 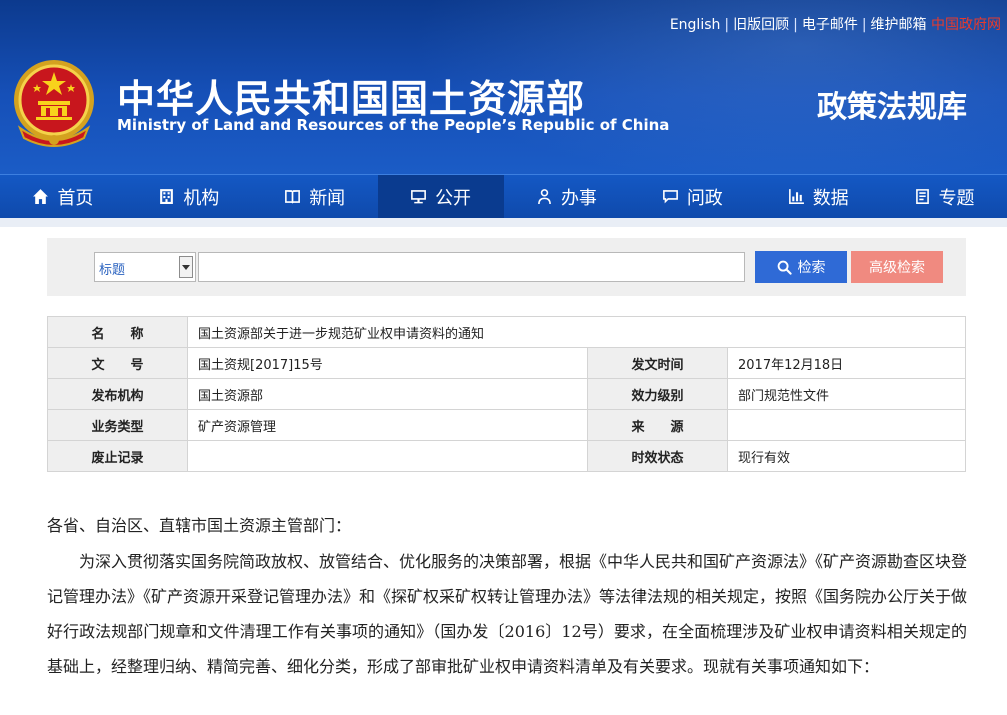 I want to click on nav-item-news: 新闻, so click(x=315, y=196).